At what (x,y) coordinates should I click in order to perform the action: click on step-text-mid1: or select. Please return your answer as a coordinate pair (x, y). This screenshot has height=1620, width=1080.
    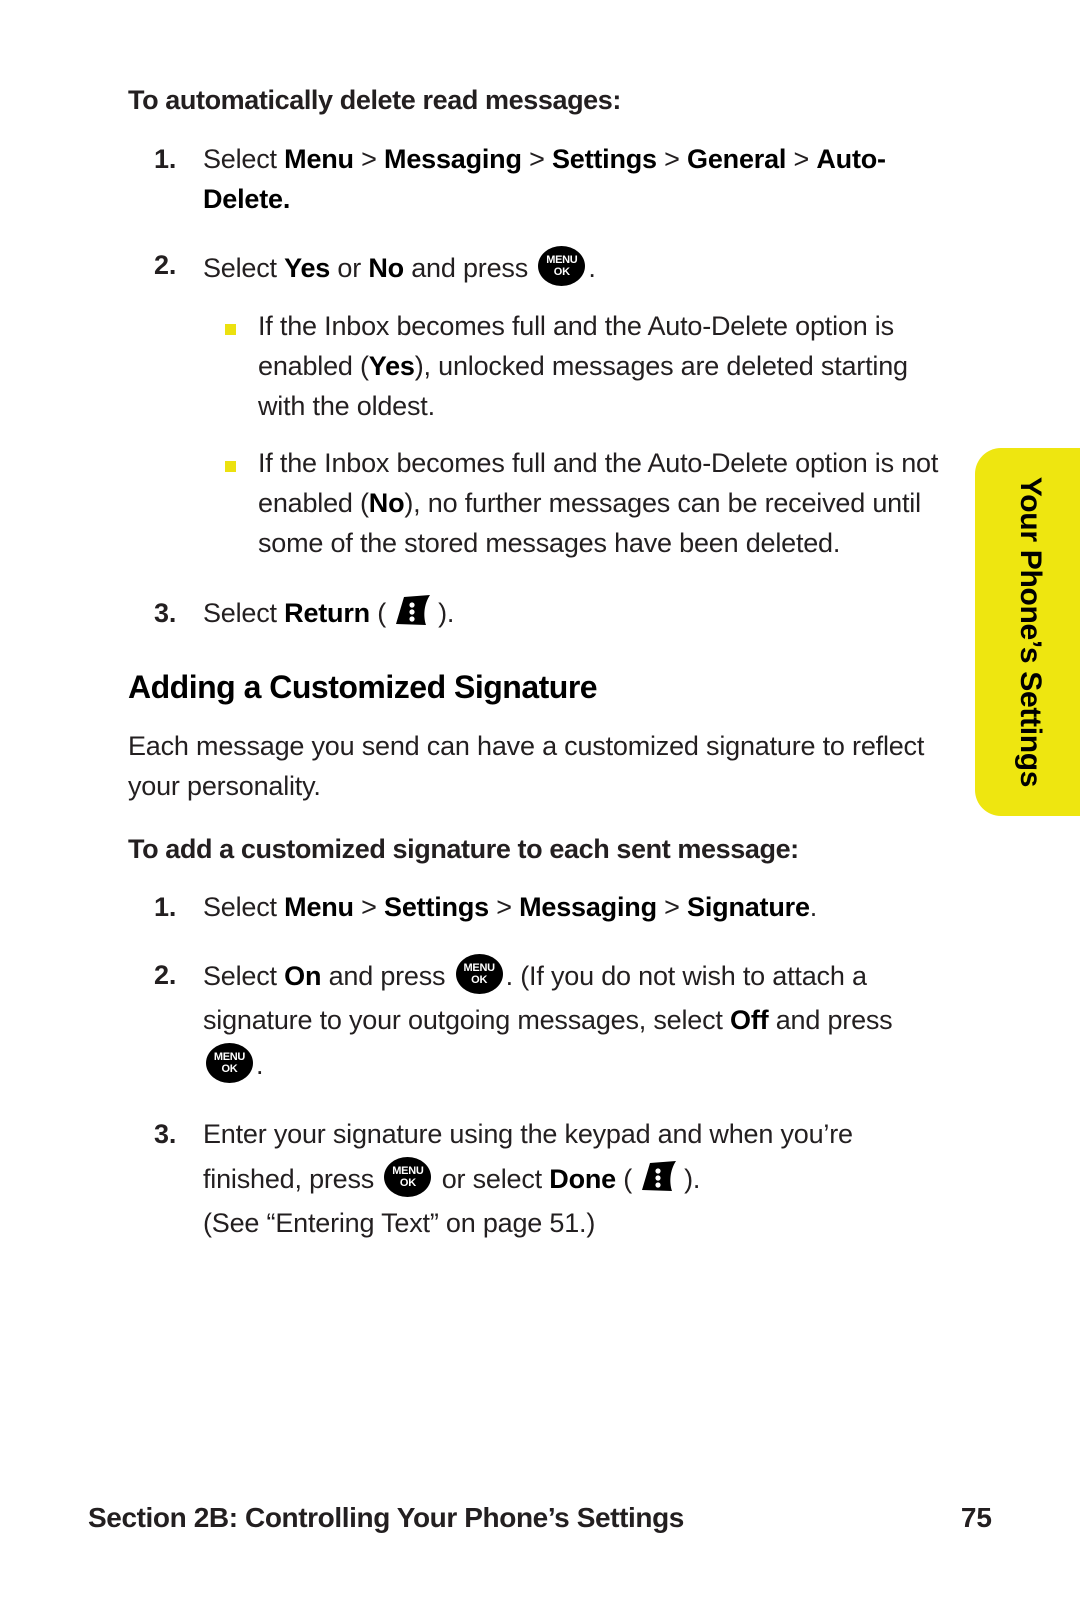
    Looking at the image, I should click on (492, 1179).